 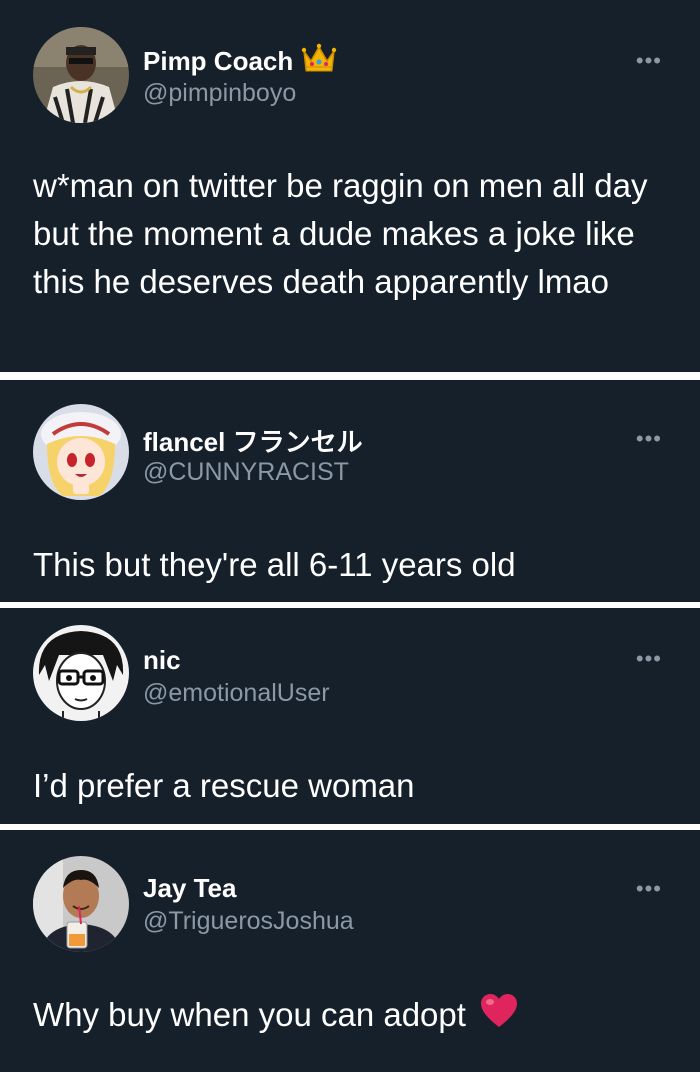 What do you see at coordinates (249, 1014) in the screenshot?
I see `tweet-text: Why buy when you can adopt` at bounding box center [249, 1014].